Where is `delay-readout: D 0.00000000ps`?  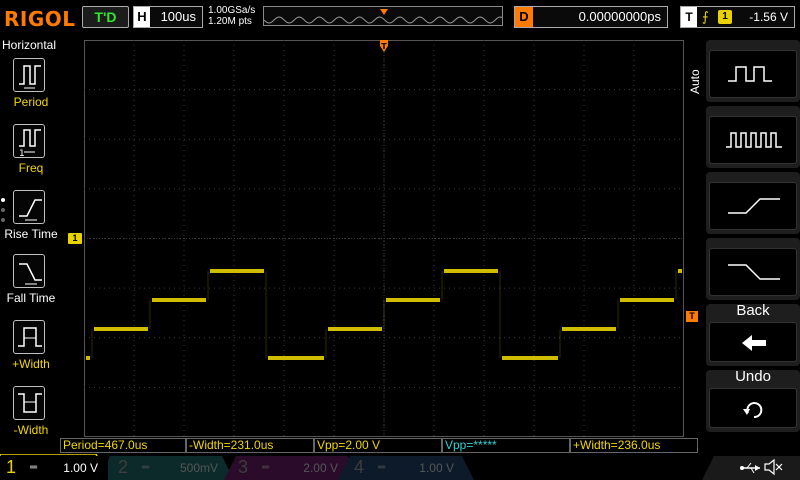
delay-readout: D 0.00000000ps is located at coordinates (591, 17).